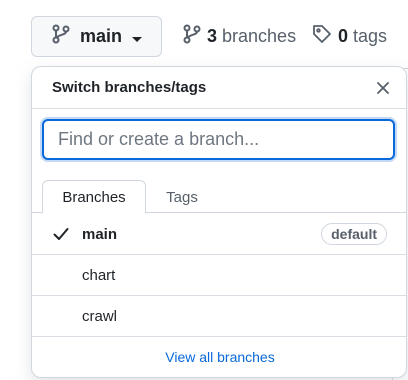 The width and height of the screenshot is (408, 380). I want to click on tag-icon, so click(322, 36).